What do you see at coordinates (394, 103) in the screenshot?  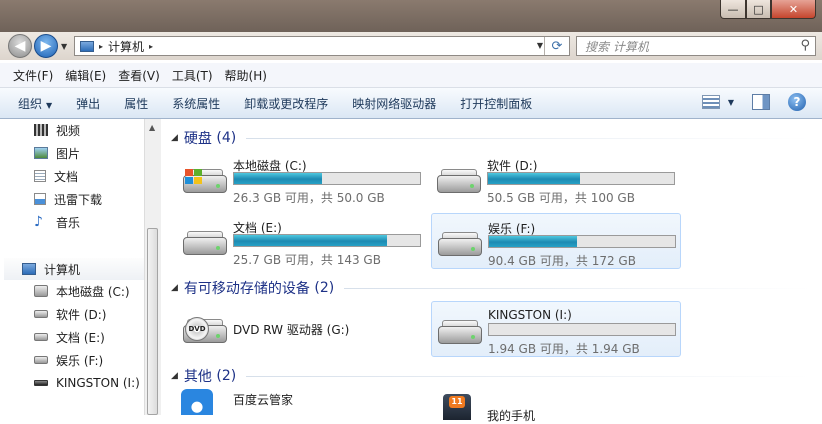 I see `map-network-drive-button: 映射网络驱动器` at bounding box center [394, 103].